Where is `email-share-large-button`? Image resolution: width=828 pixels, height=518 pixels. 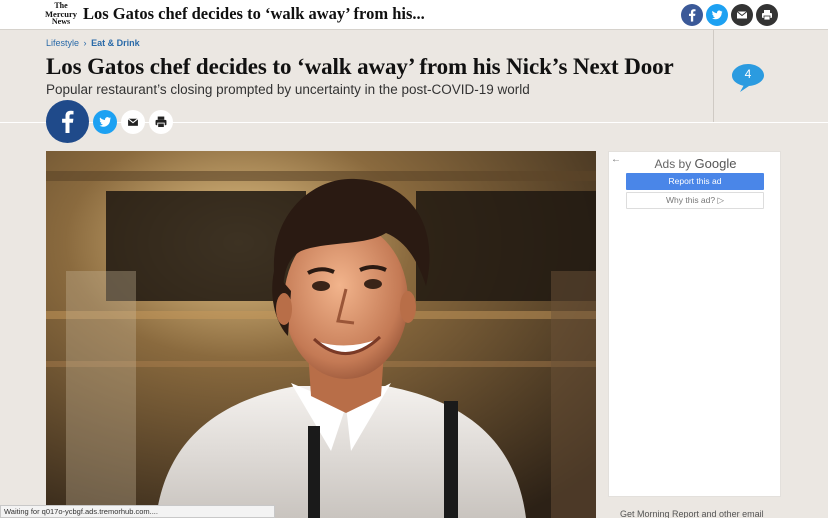 email-share-large-button is located at coordinates (133, 122).